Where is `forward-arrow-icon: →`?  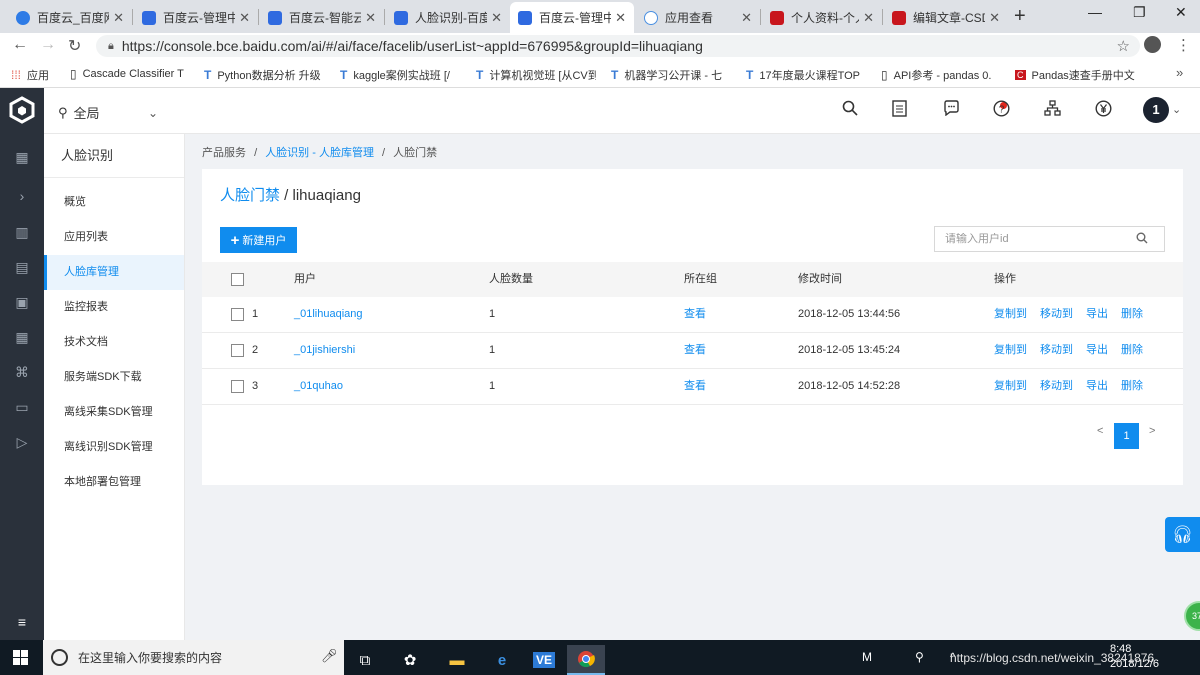
forward-arrow-icon: → is located at coordinates (48, 45).